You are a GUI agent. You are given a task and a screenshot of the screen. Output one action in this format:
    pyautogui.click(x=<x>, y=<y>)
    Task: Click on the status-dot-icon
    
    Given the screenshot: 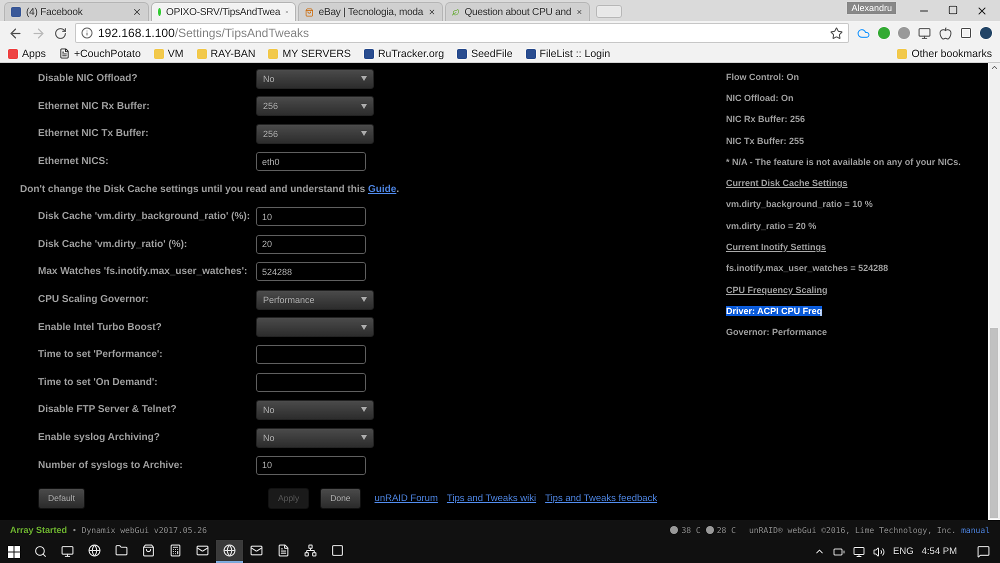 What is the action you would take?
    pyautogui.click(x=160, y=12)
    